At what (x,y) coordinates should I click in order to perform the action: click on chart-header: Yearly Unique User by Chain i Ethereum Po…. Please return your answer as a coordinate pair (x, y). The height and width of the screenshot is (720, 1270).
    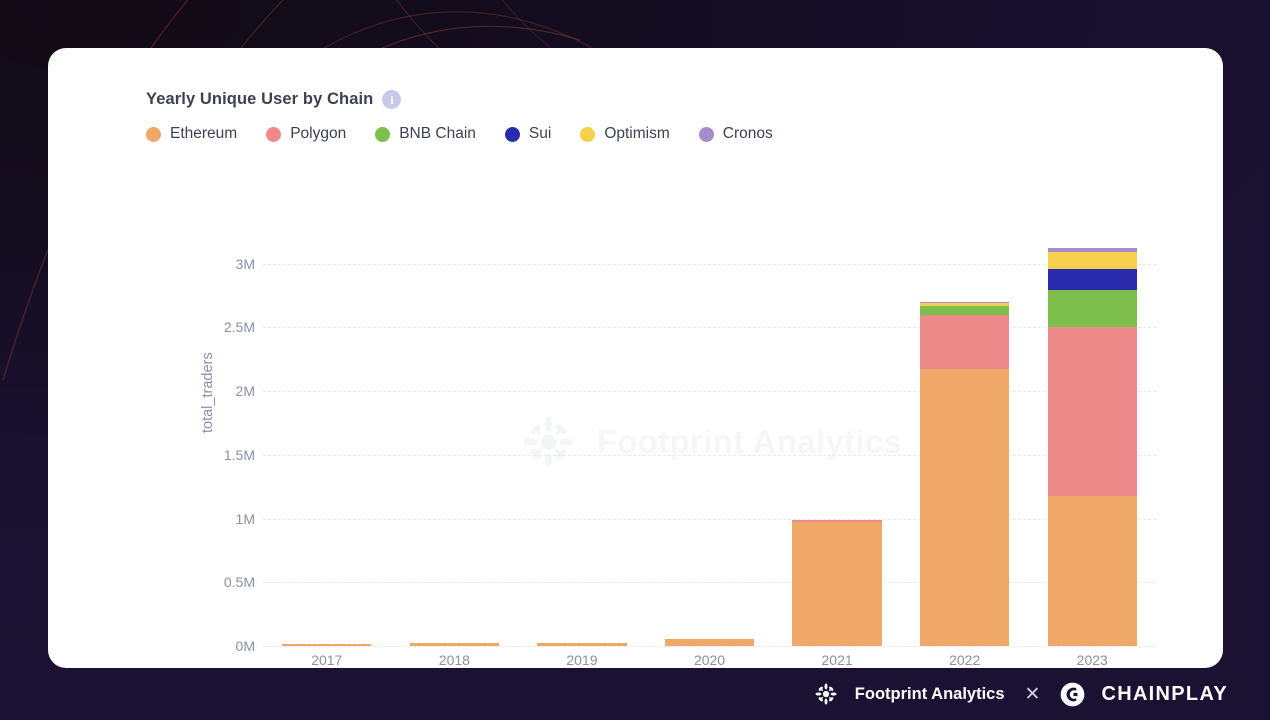
    Looking at the image, I should click on (474, 116).